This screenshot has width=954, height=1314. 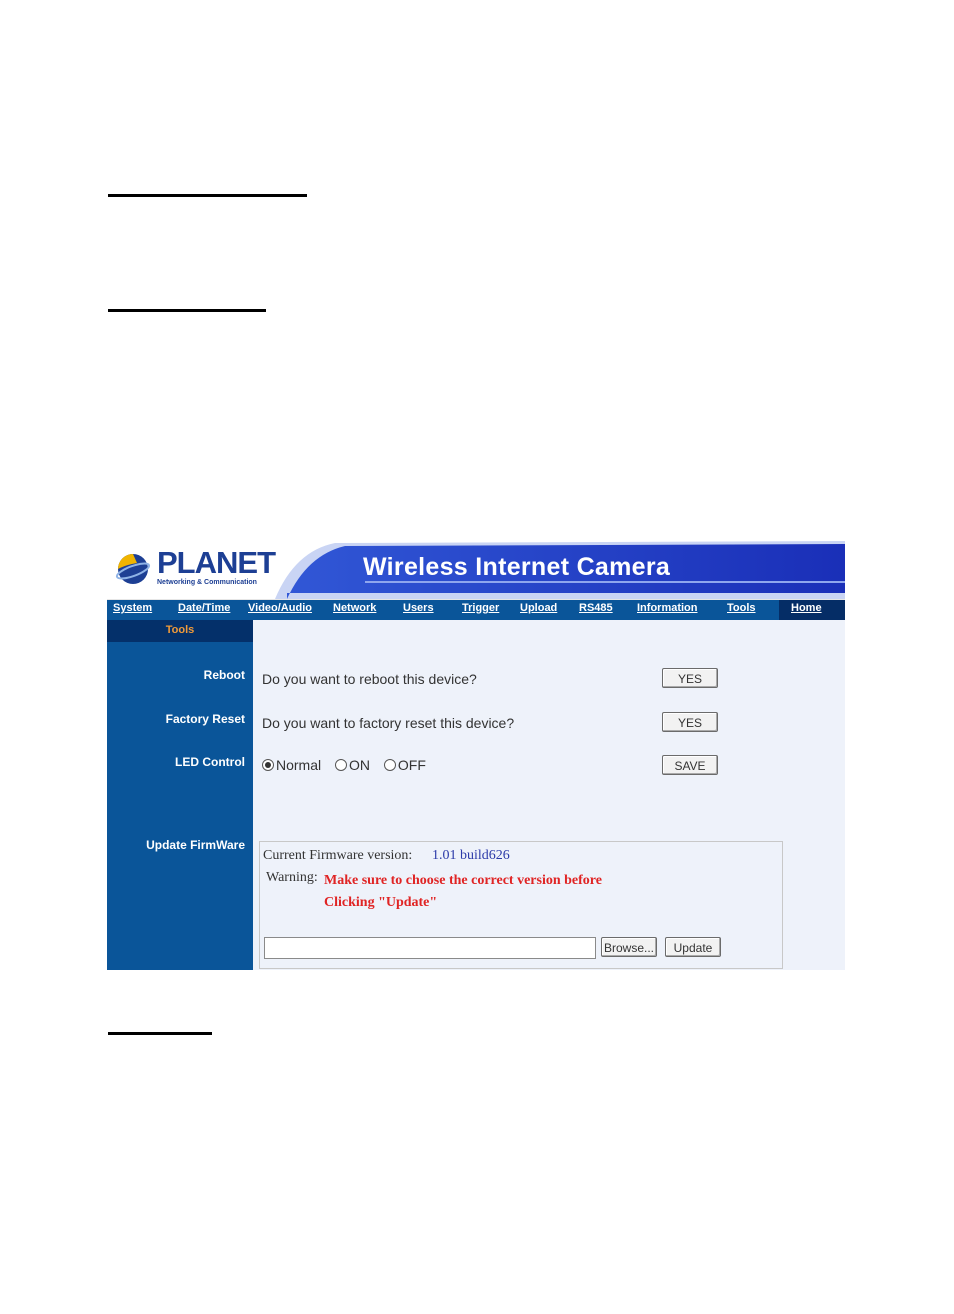 I want to click on sidebar-section-header: Tools, so click(x=180, y=631).